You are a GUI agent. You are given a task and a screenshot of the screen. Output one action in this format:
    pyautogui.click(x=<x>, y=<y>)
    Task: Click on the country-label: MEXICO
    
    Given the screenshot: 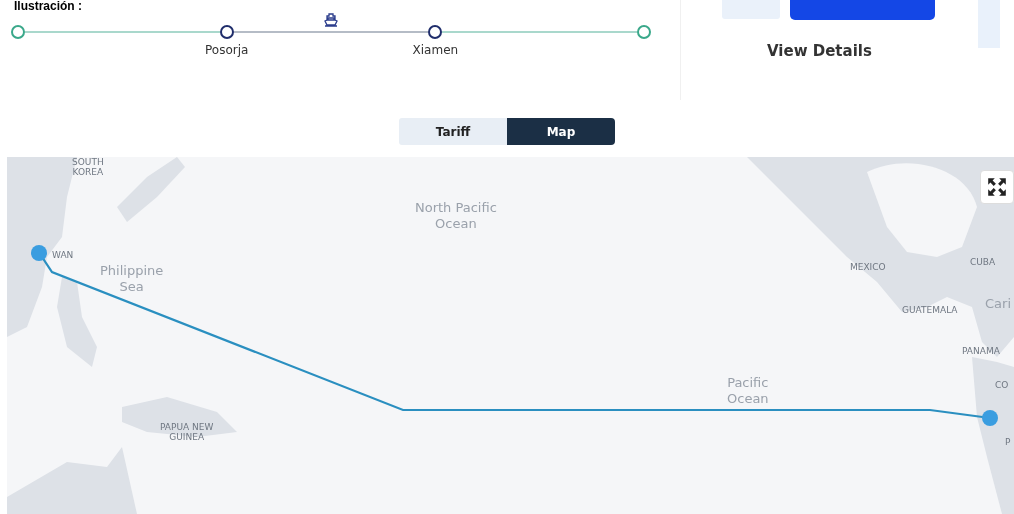 What is the action you would take?
    pyautogui.click(x=868, y=267)
    